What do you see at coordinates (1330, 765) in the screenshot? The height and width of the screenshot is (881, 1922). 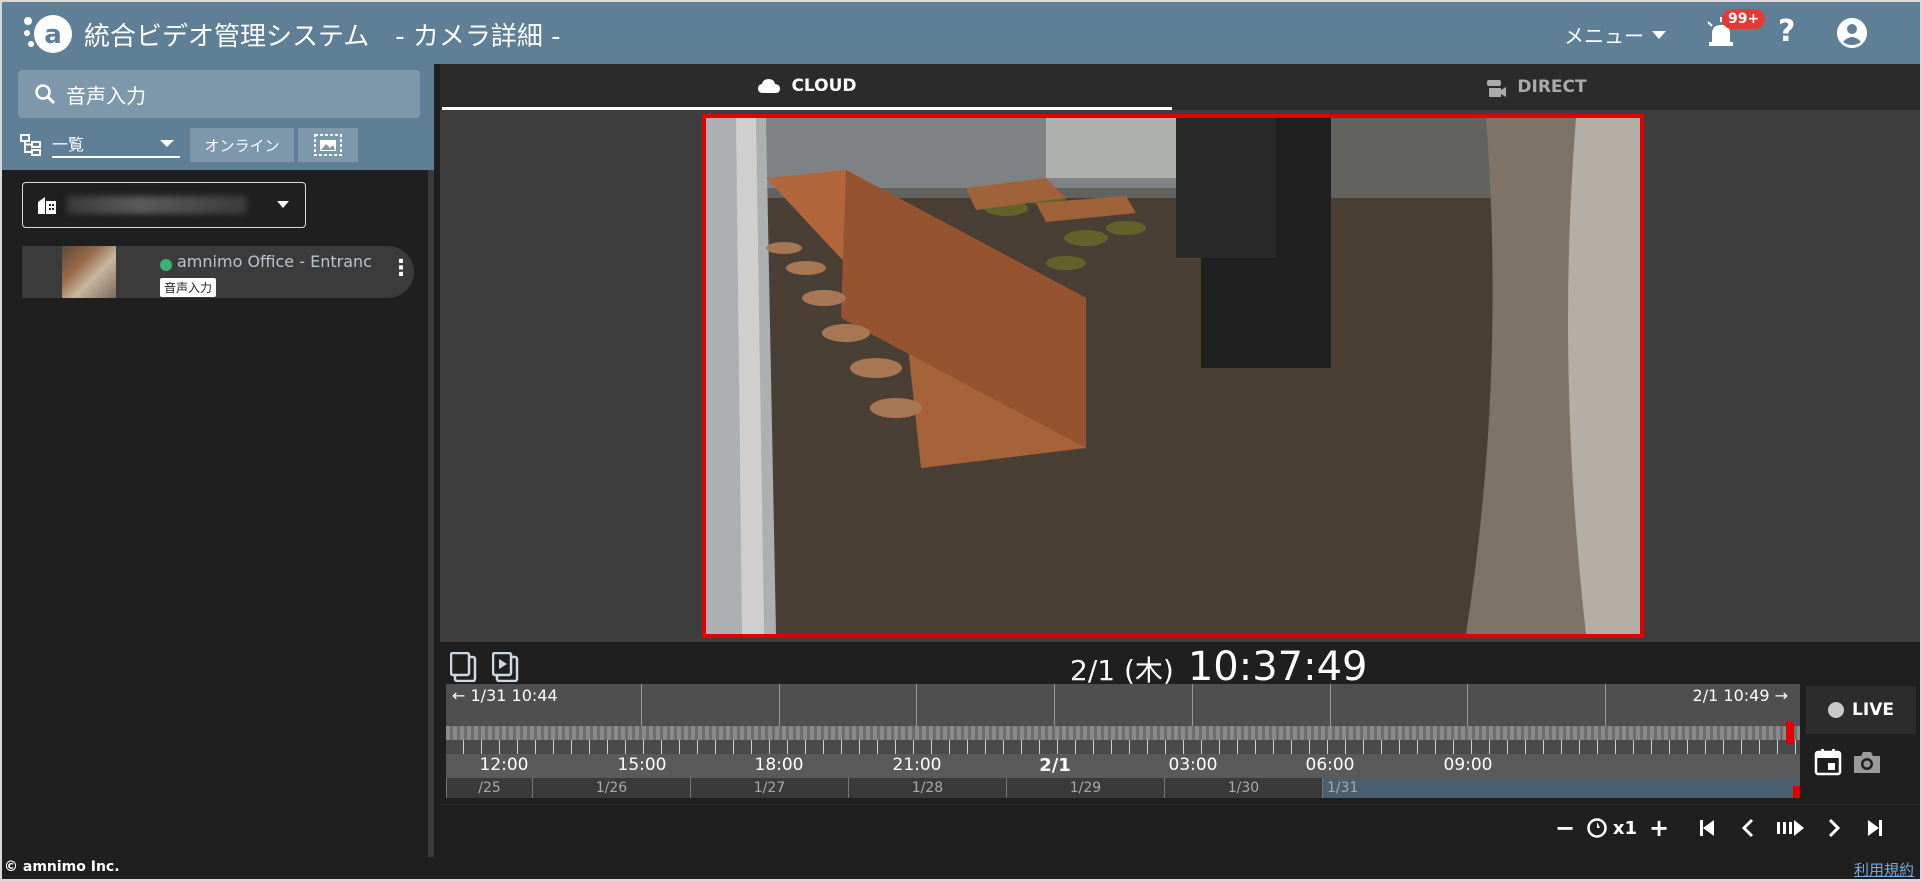 I see `hour-label: 06:00` at bounding box center [1330, 765].